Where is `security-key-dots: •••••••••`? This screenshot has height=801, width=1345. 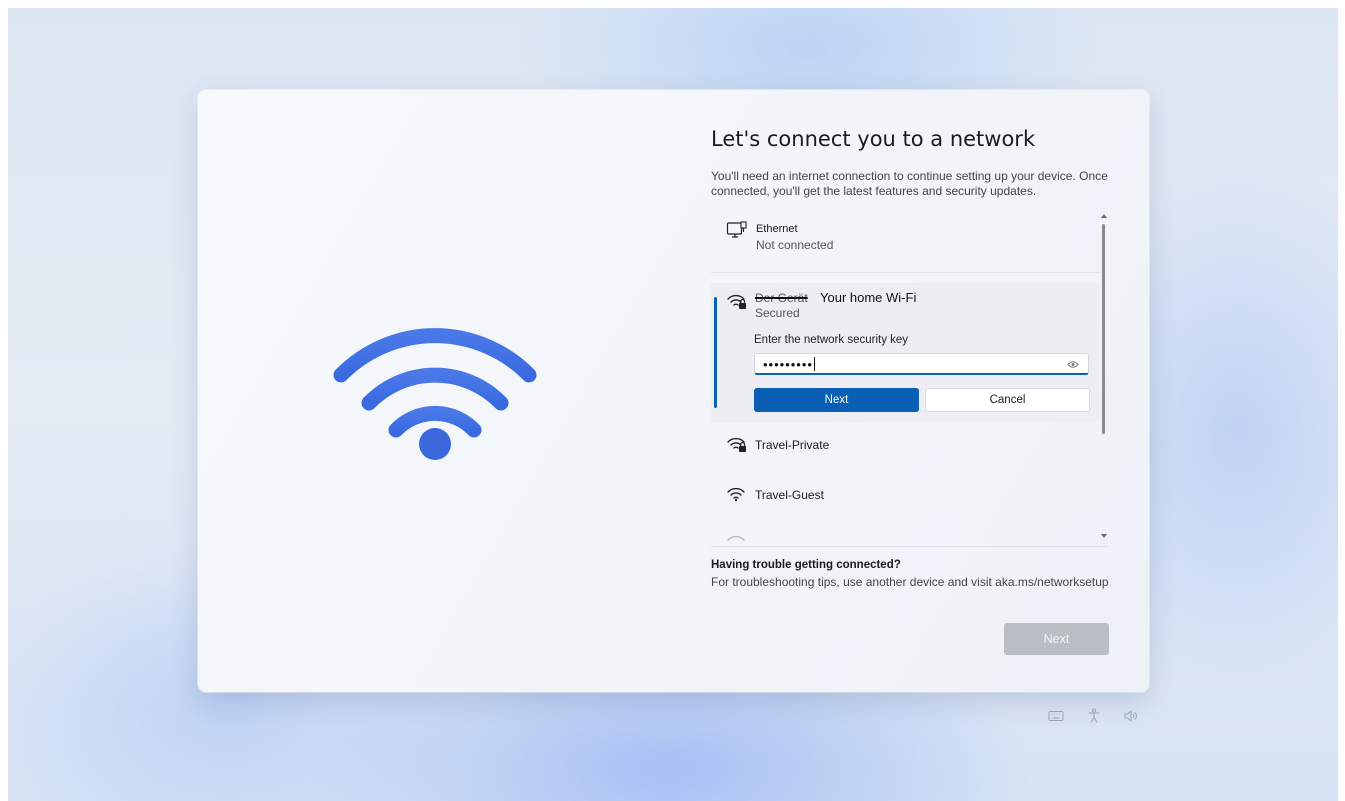
security-key-dots: ••••••••• is located at coordinates (788, 364).